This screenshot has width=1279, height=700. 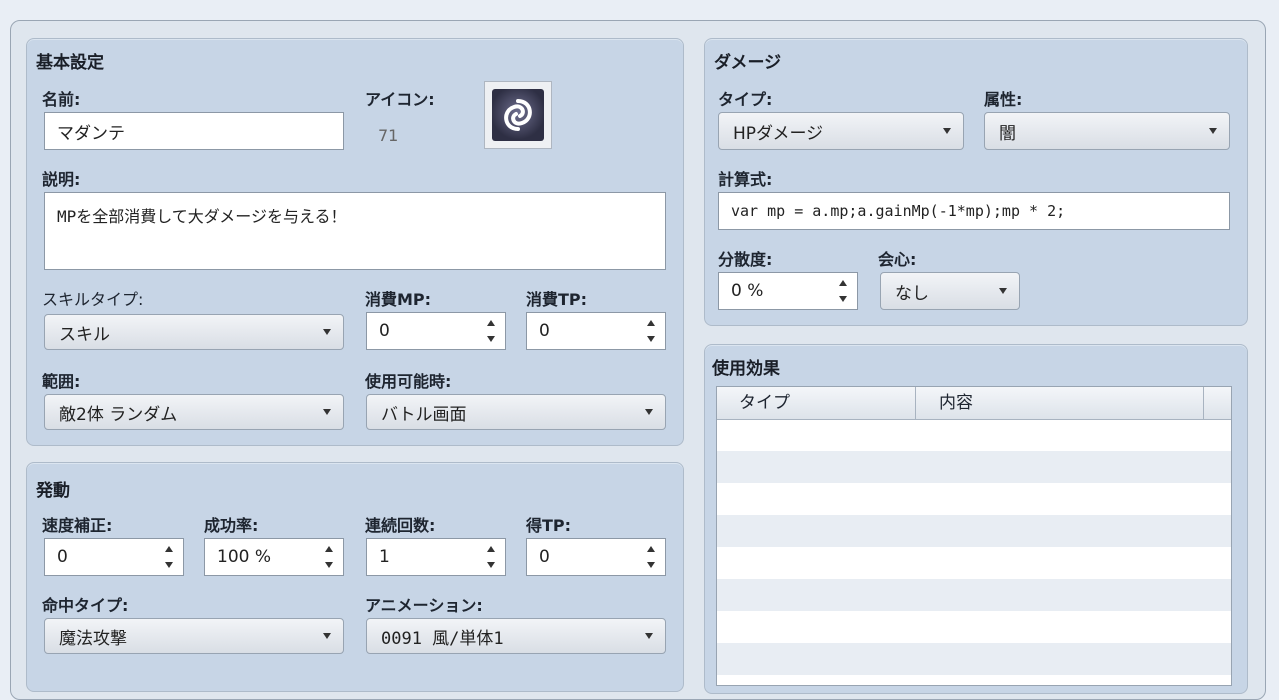 I want to click on success-label: 成功率:, so click(x=231, y=524).